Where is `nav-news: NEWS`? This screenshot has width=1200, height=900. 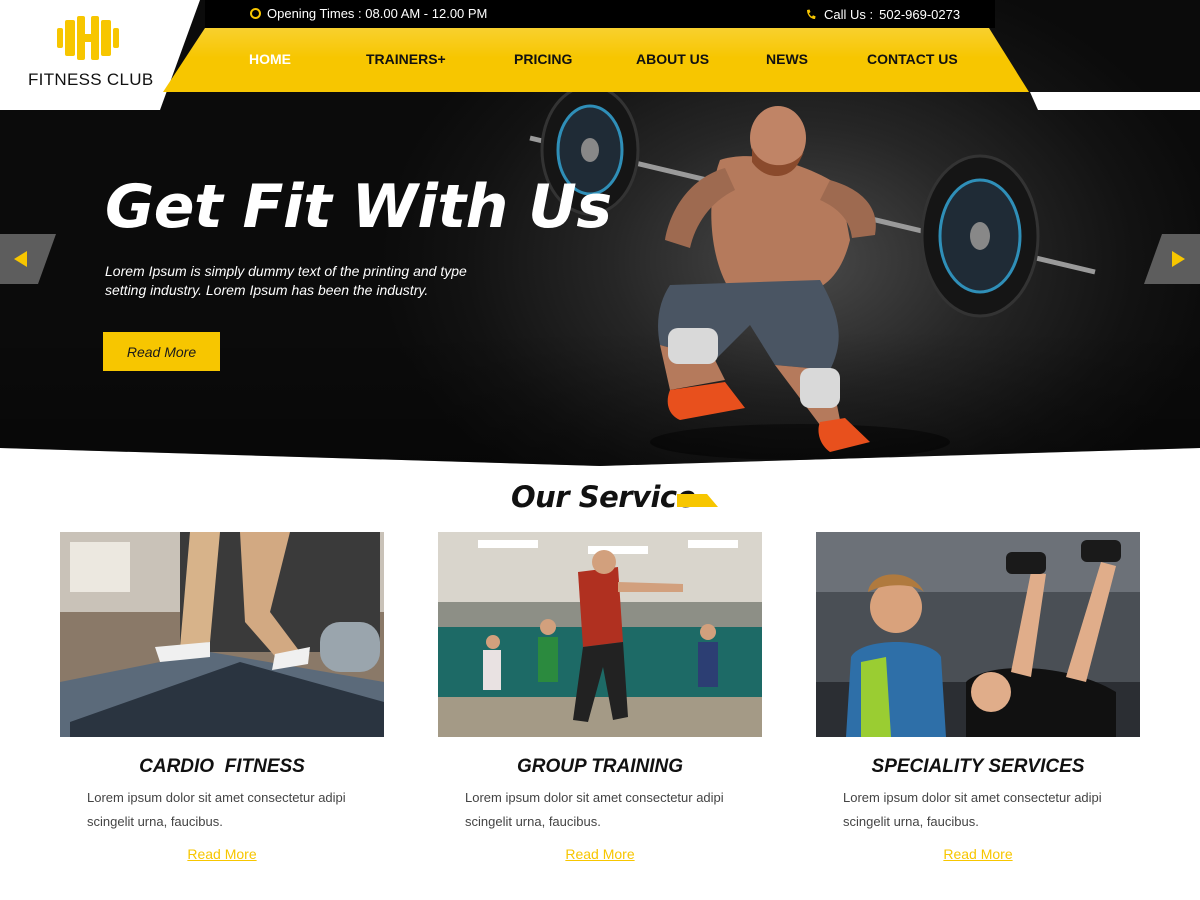 nav-news: NEWS is located at coordinates (787, 59).